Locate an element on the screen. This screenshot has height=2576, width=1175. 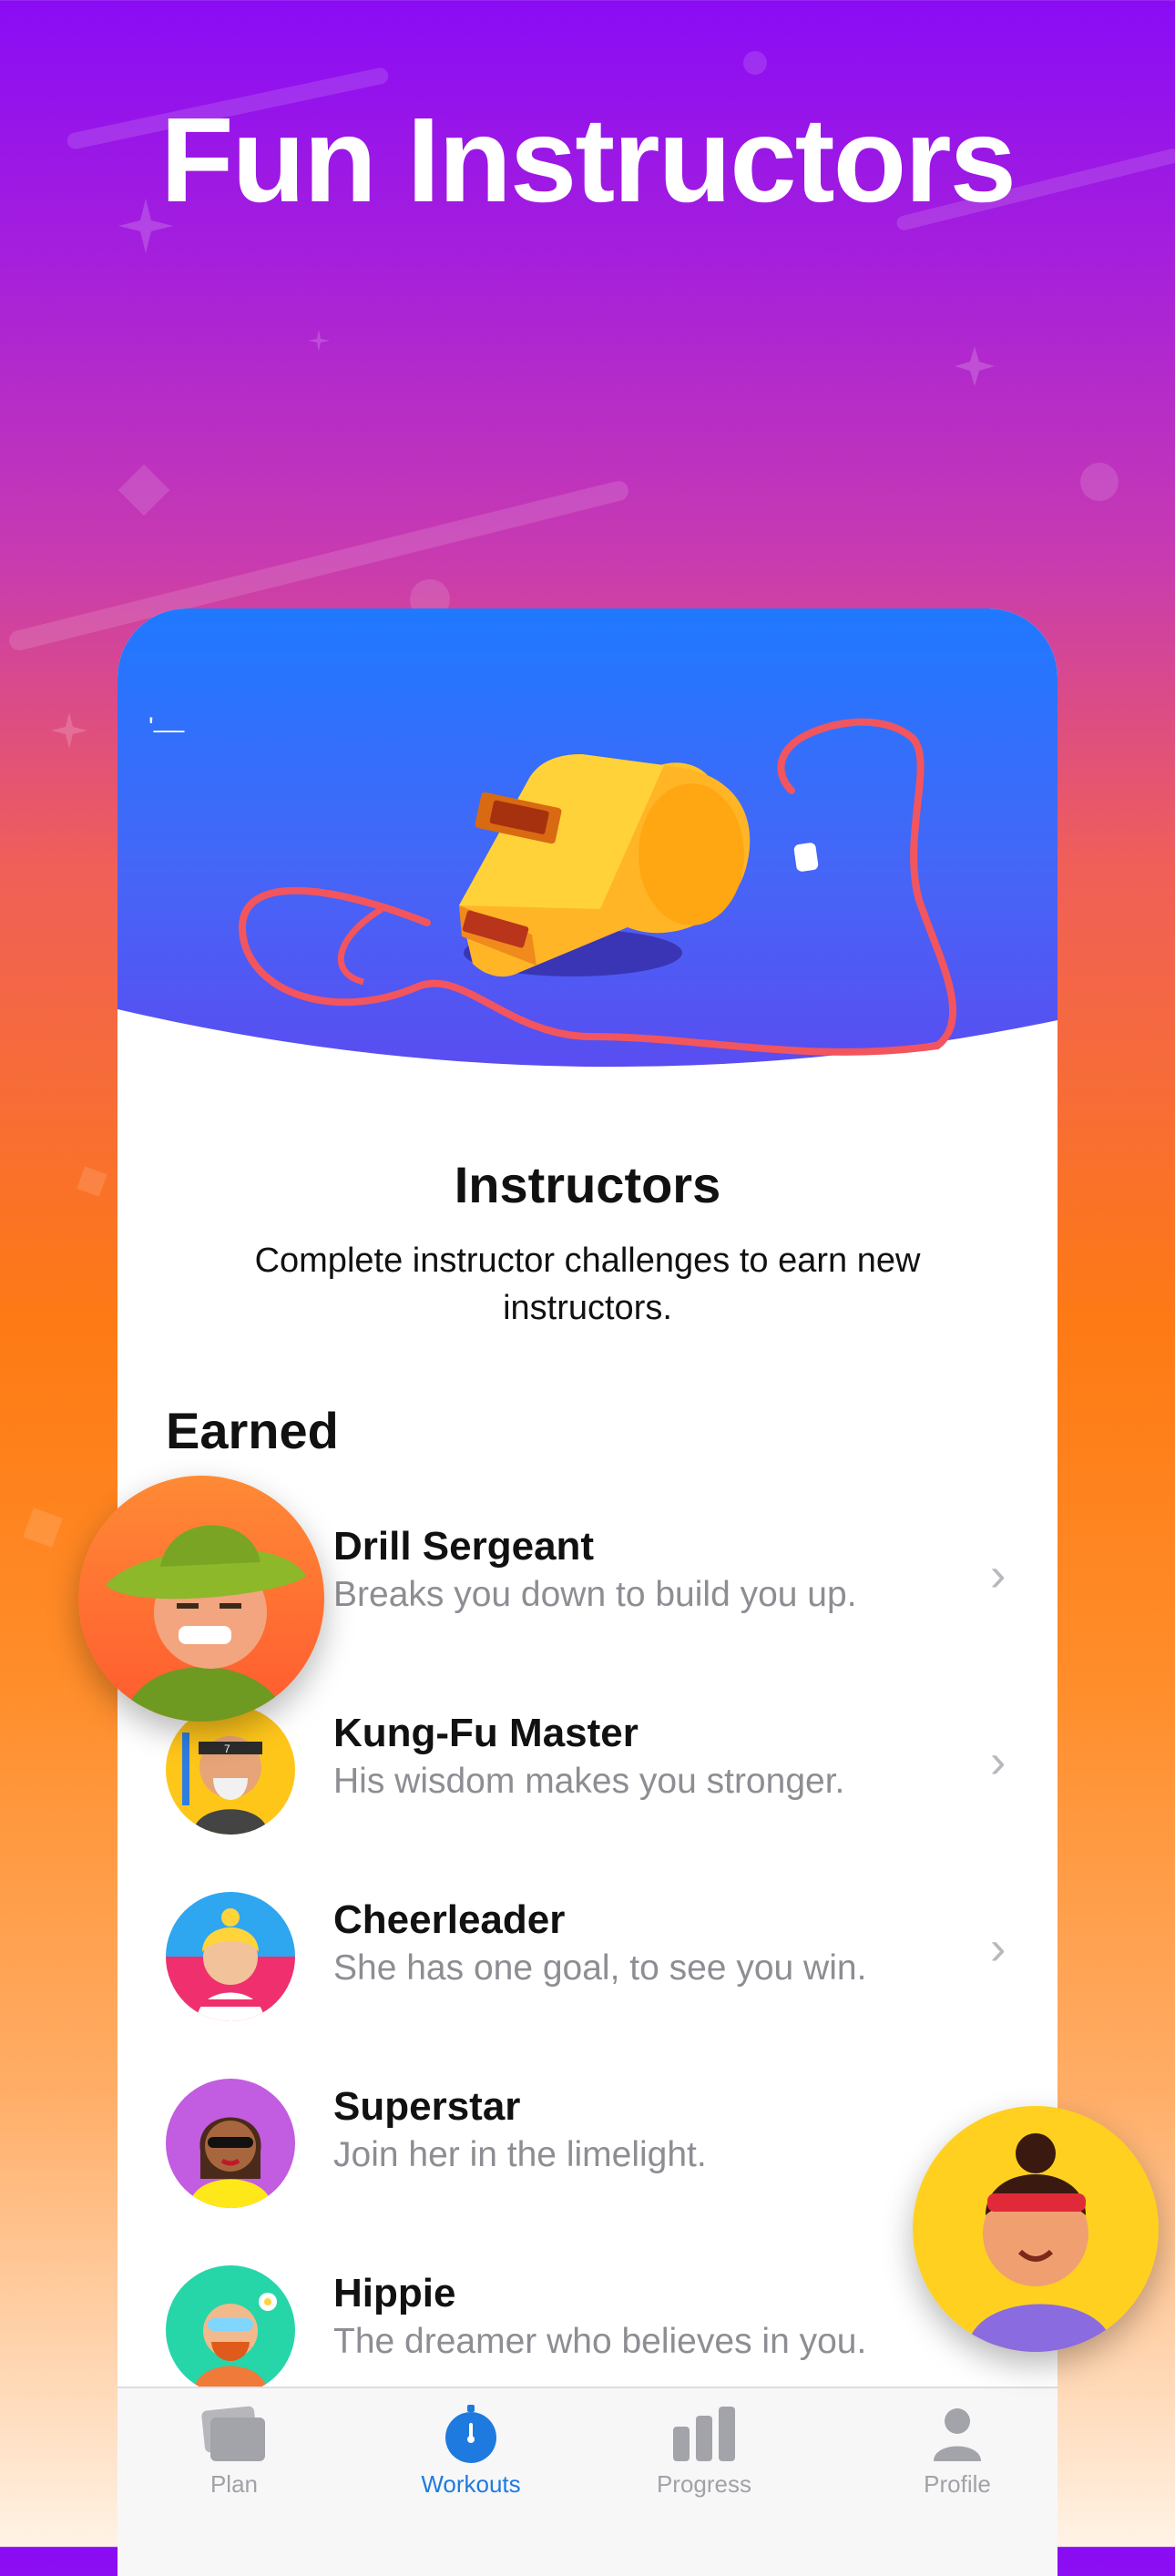
instructor-name: Drill Sergeant is located at coordinates (464, 1546).